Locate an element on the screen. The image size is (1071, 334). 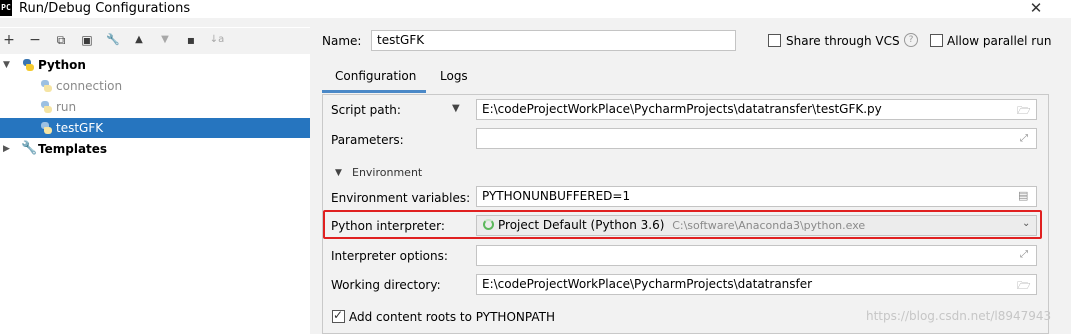
interpreter-options-label: Interpreter options: is located at coordinates (389, 256).